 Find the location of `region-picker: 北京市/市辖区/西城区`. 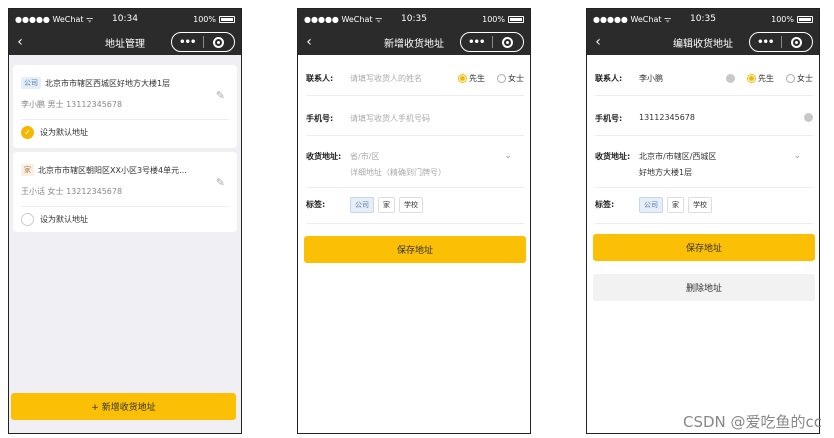

region-picker: 北京市/市辖区/西城区 is located at coordinates (677, 156).